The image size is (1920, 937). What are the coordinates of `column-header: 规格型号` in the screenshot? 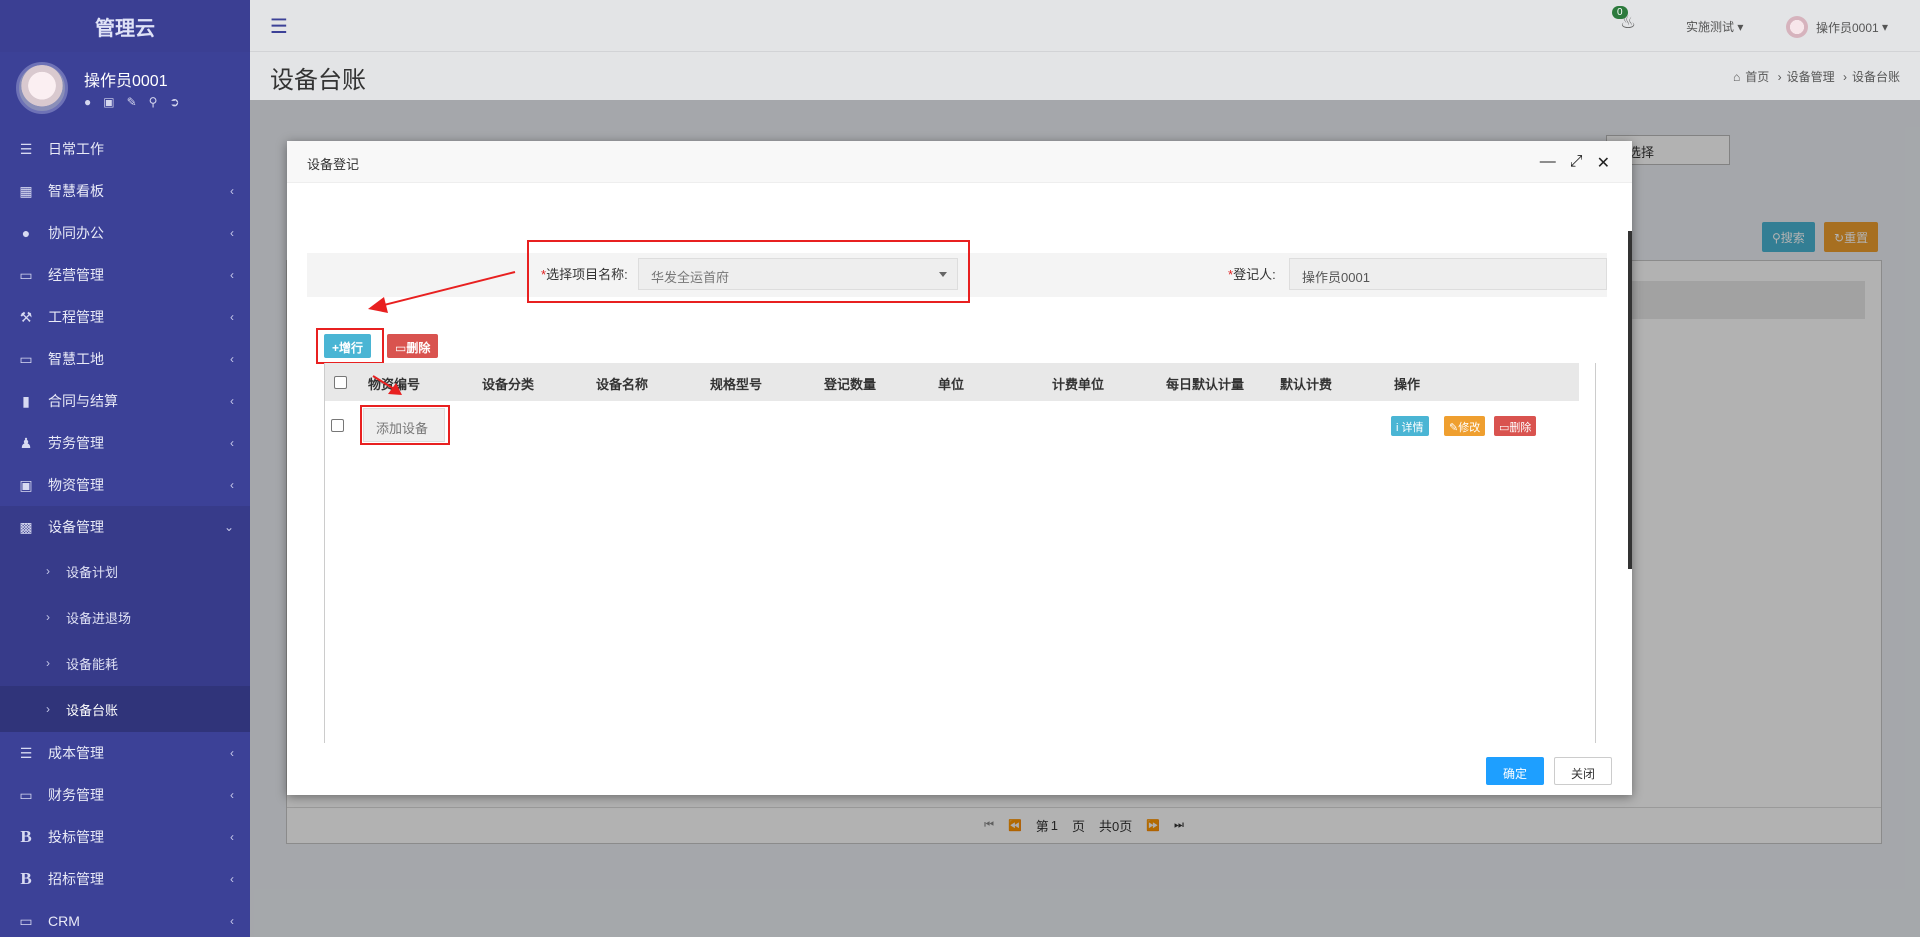 It's located at (736, 384).